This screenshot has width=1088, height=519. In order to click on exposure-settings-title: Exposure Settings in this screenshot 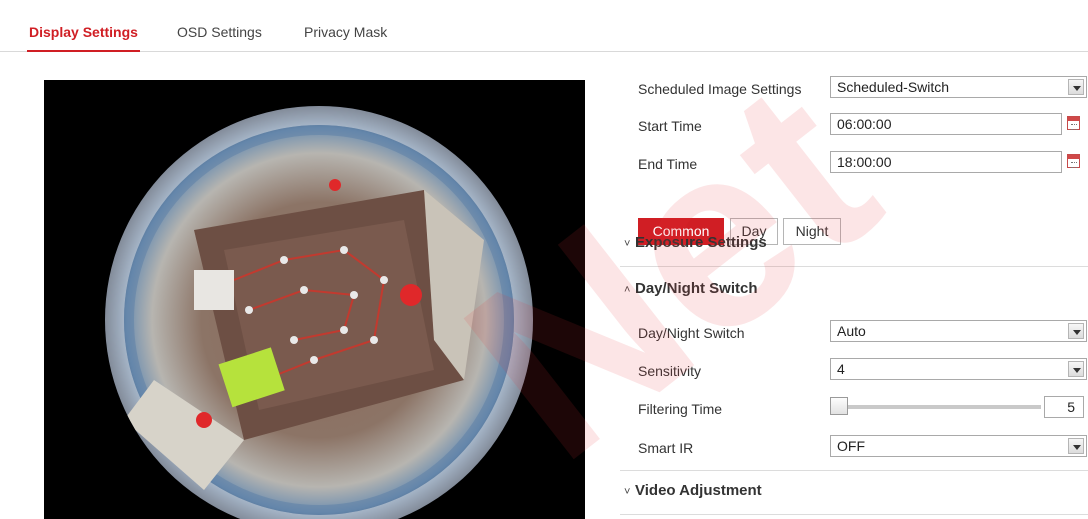, I will do `click(701, 242)`.